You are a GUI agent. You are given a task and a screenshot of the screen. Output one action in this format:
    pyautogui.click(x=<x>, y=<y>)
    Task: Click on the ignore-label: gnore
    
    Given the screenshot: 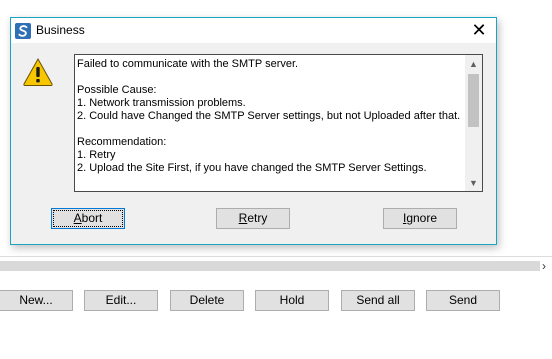 What is the action you would take?
    pyautogui.click(x=422, y=218)
    